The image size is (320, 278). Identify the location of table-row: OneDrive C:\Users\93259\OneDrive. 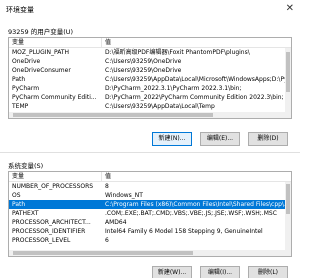
(150, 61).